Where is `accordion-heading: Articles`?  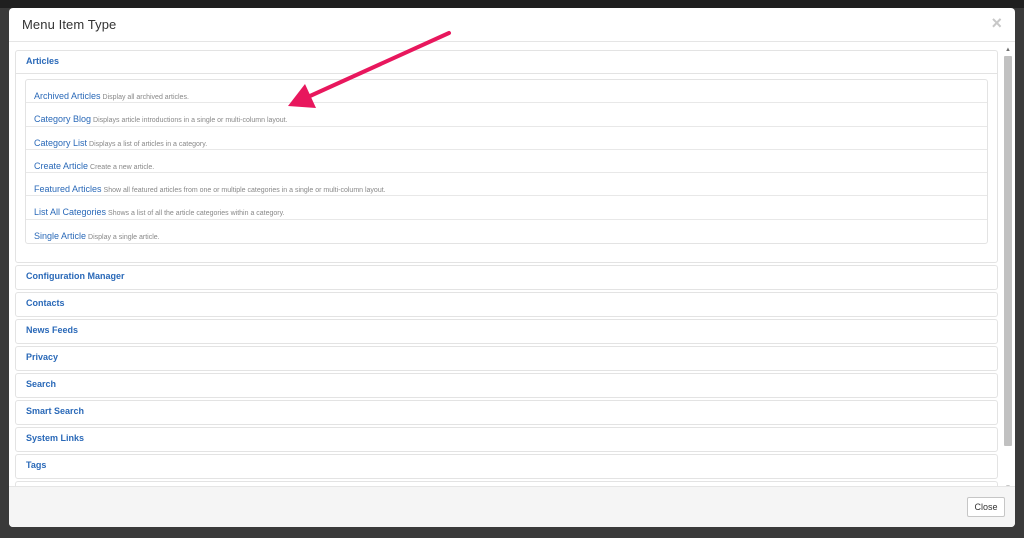 accordion-heading: Articles is located at coordinates (506, 62).